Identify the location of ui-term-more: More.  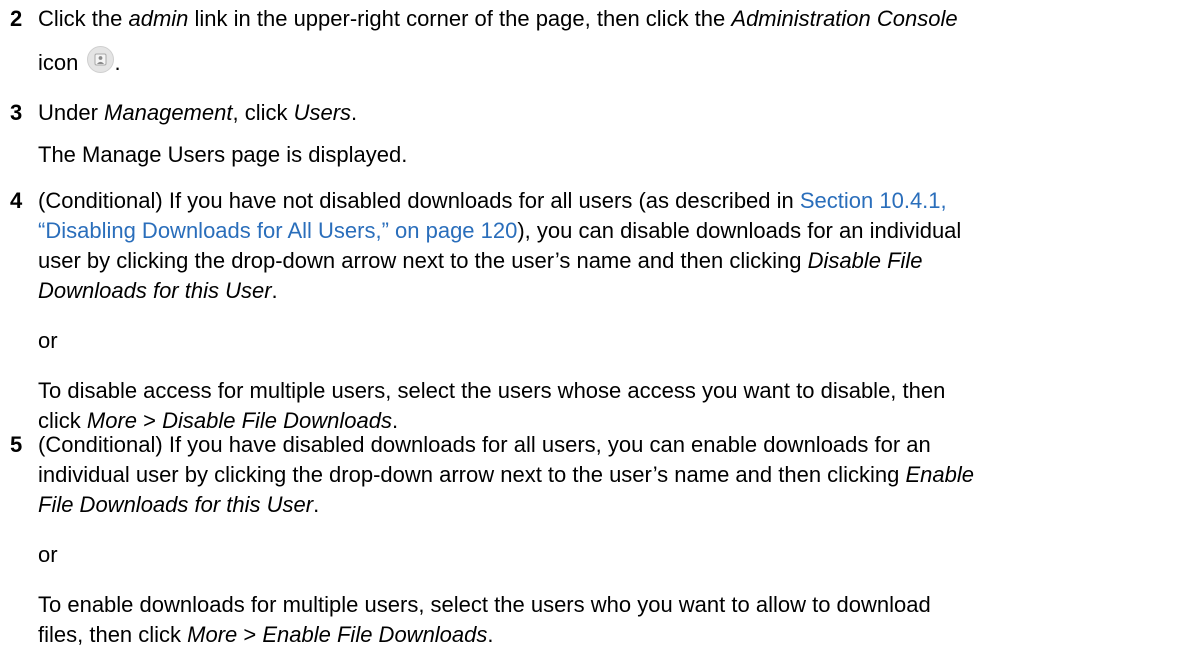
(212, 634).